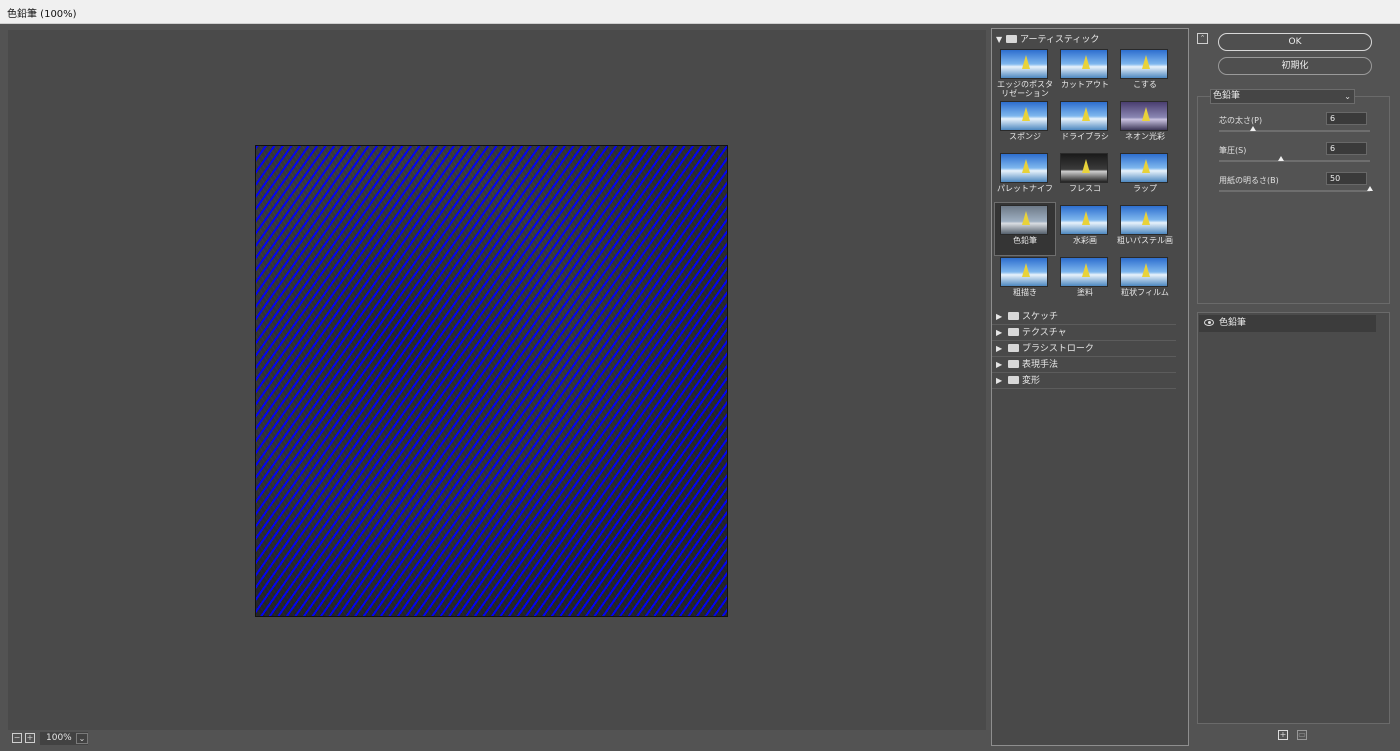 This screenshot has height=751, width=1400. Describe the element at coordinates (1085, 73) in the screenshot. I see `filter-thumbnail: カットアウト` at that location.